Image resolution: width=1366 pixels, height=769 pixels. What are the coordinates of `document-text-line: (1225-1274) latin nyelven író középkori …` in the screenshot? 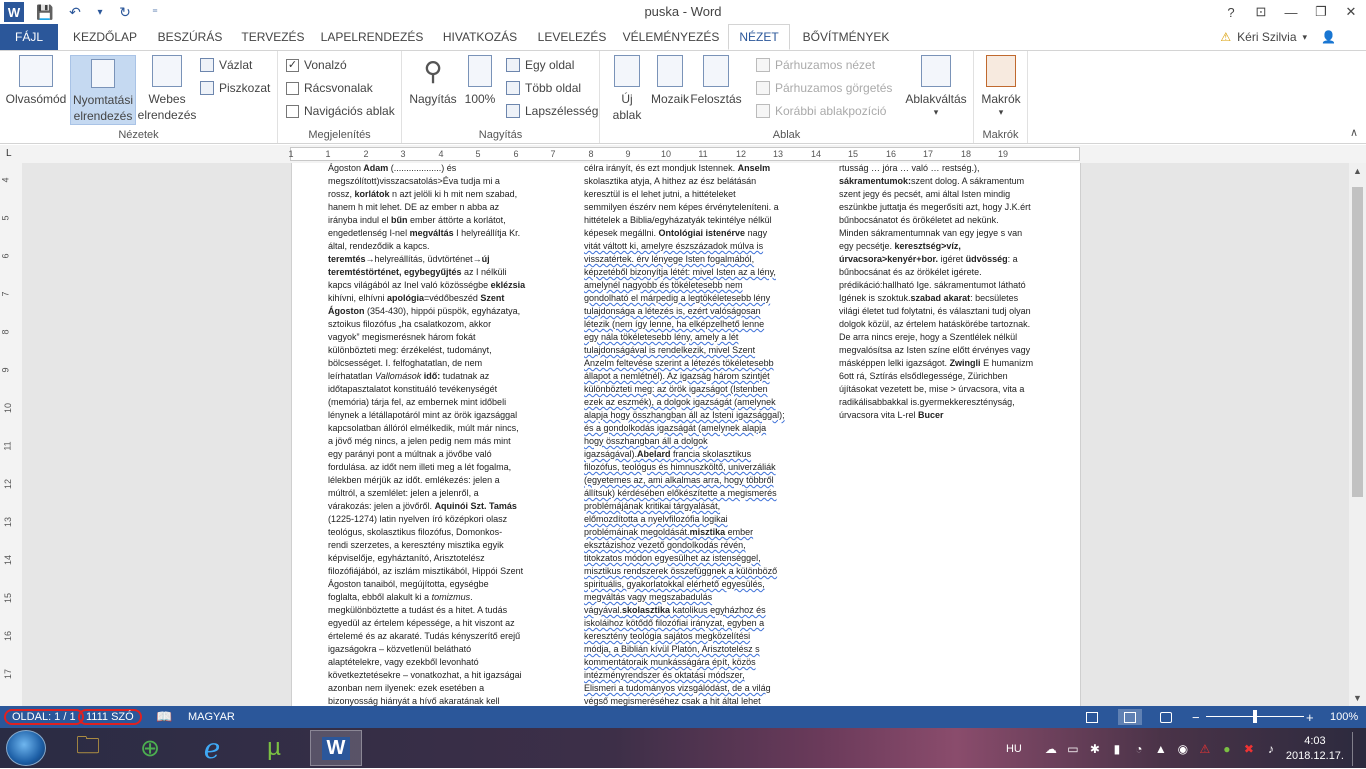 It's located at (433, 519).